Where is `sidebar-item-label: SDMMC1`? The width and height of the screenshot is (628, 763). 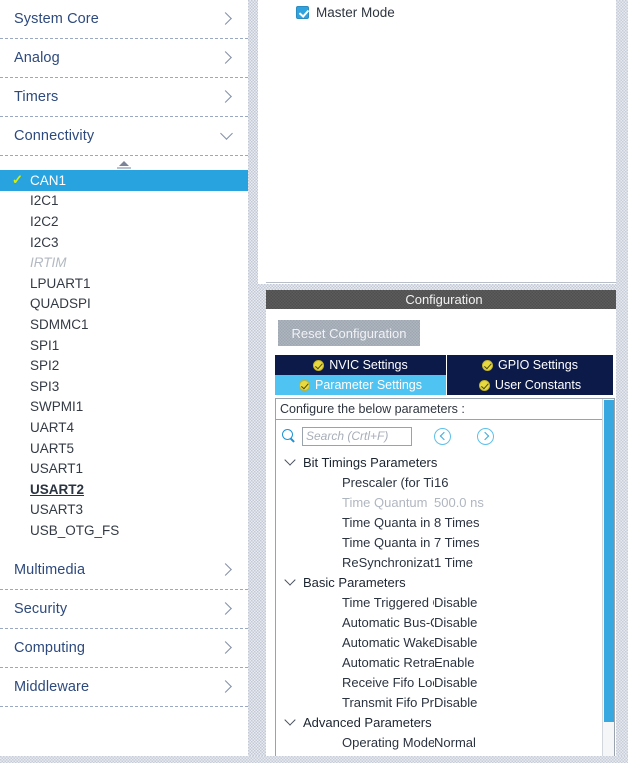
sidebar-item-label: SDMMC1 is located at coordinates (59, 324).